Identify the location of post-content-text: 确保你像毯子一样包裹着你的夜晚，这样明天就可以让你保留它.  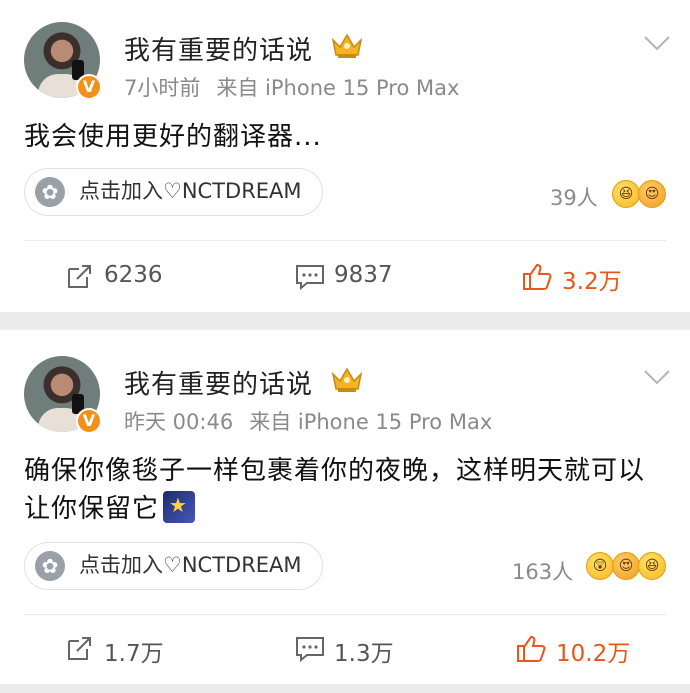
(335, 490).